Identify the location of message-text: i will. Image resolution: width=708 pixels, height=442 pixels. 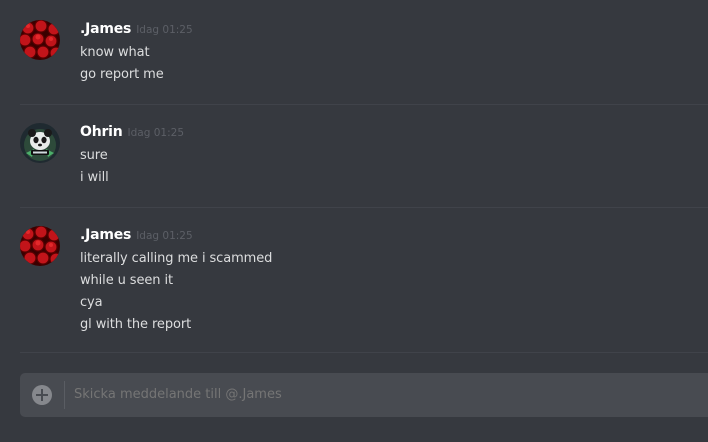
(94, 177).